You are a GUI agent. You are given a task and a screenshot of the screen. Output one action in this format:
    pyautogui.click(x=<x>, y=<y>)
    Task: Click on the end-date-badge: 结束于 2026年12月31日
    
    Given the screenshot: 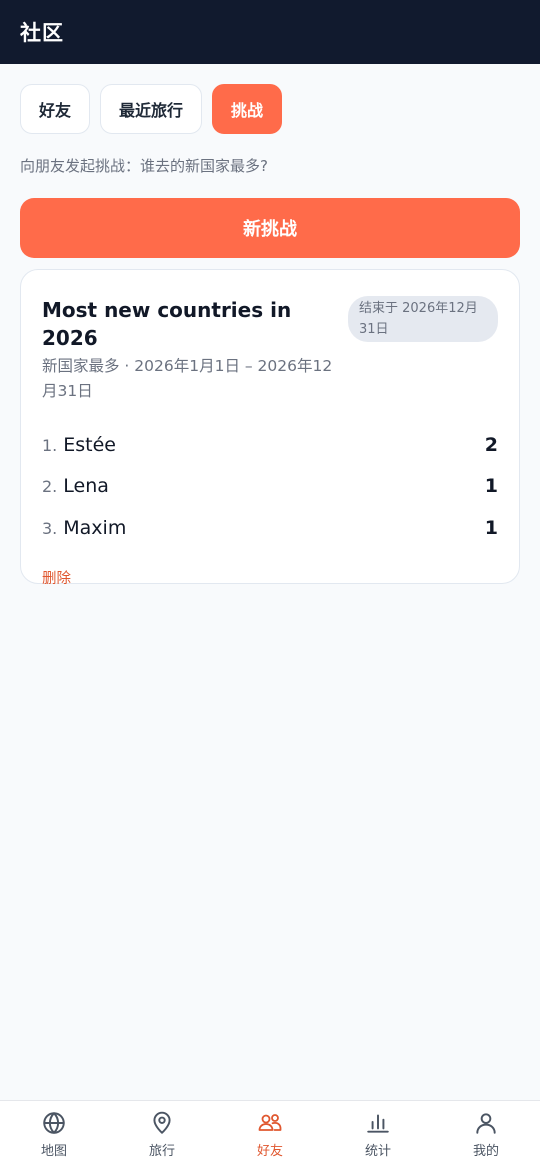 What is the action you would take?
    pyautogui.click(x=423, y=319)
    